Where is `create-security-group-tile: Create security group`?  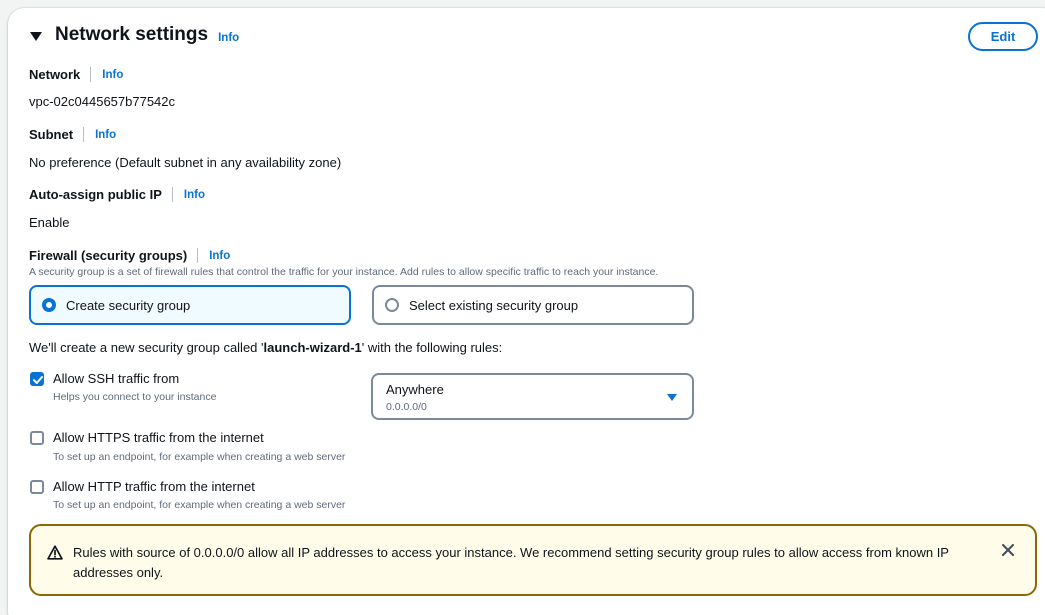 create-security-group-tile: Create security group is located at coordinates (190, 305).